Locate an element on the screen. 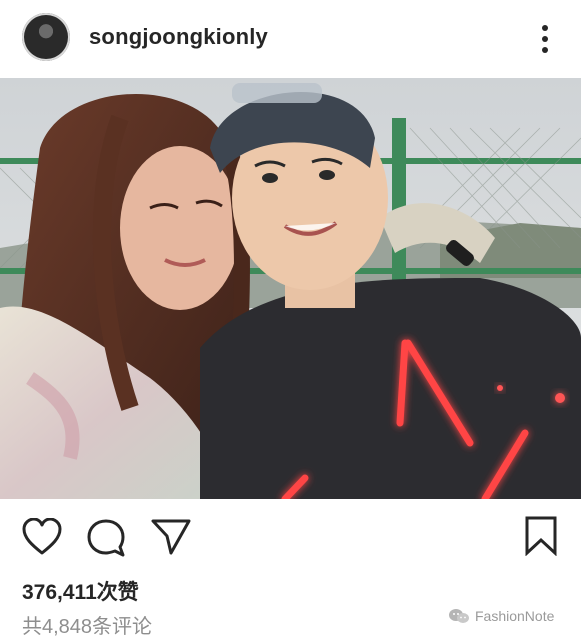  like-button is located at coordinates (42, 539).